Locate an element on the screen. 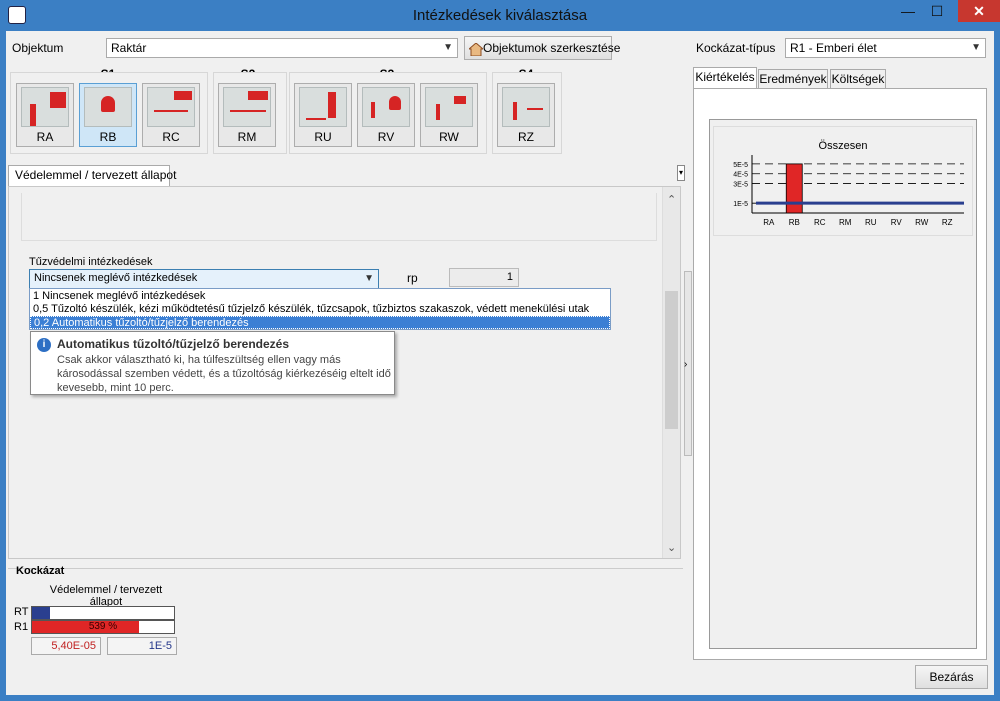 This screenshot has width=1000, height=701. window-title: Intézkedések kiválasztása is located at coordinates (500, 15).